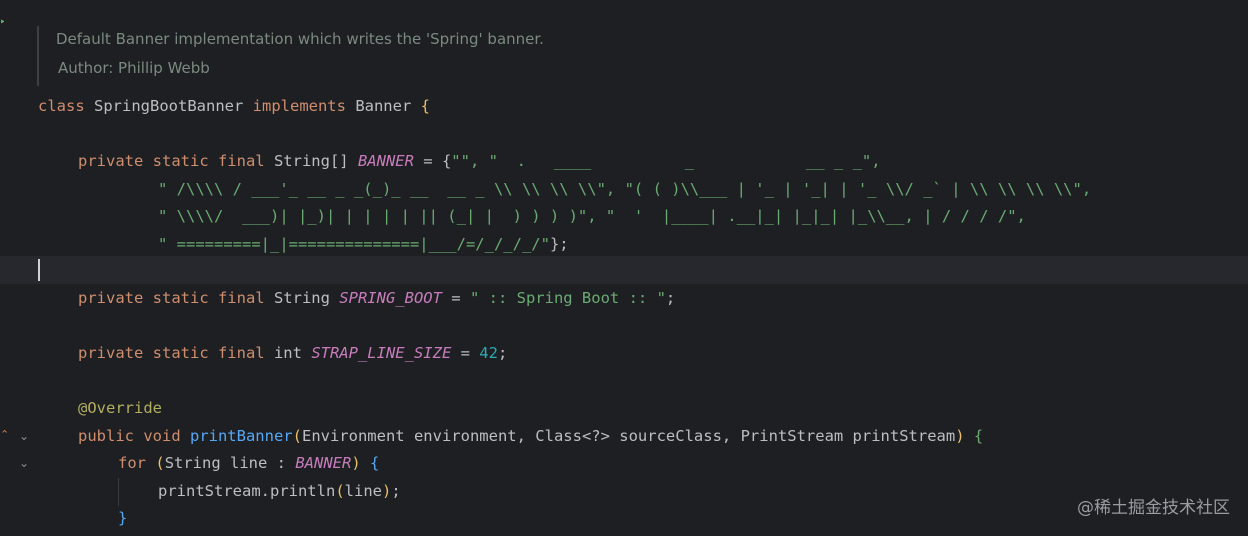  I want to click on code-line-println: printStream.println(line);, so click(279, 491).